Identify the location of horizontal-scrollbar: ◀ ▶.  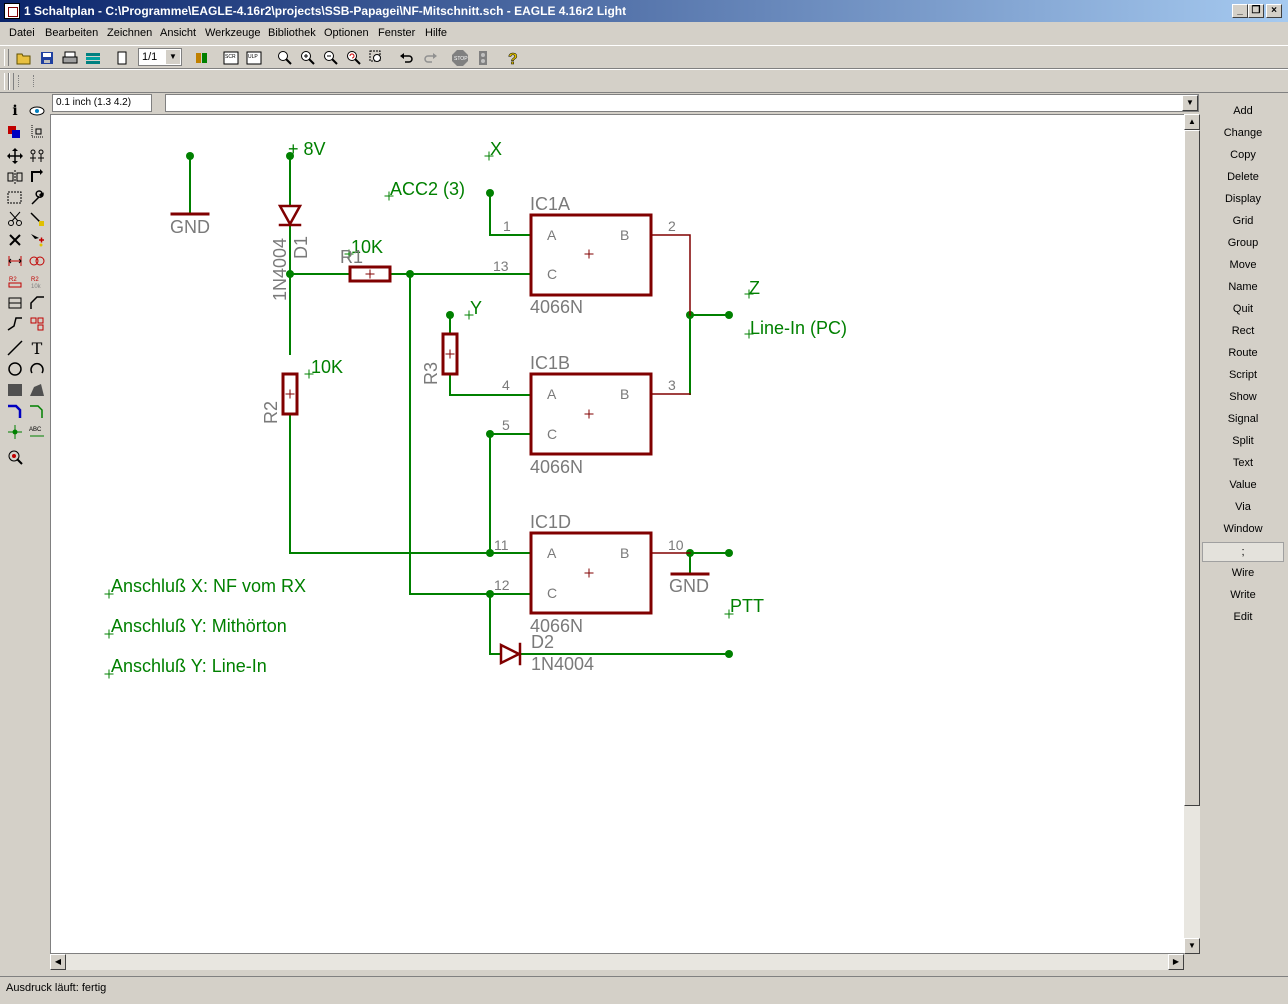
(617, 962).